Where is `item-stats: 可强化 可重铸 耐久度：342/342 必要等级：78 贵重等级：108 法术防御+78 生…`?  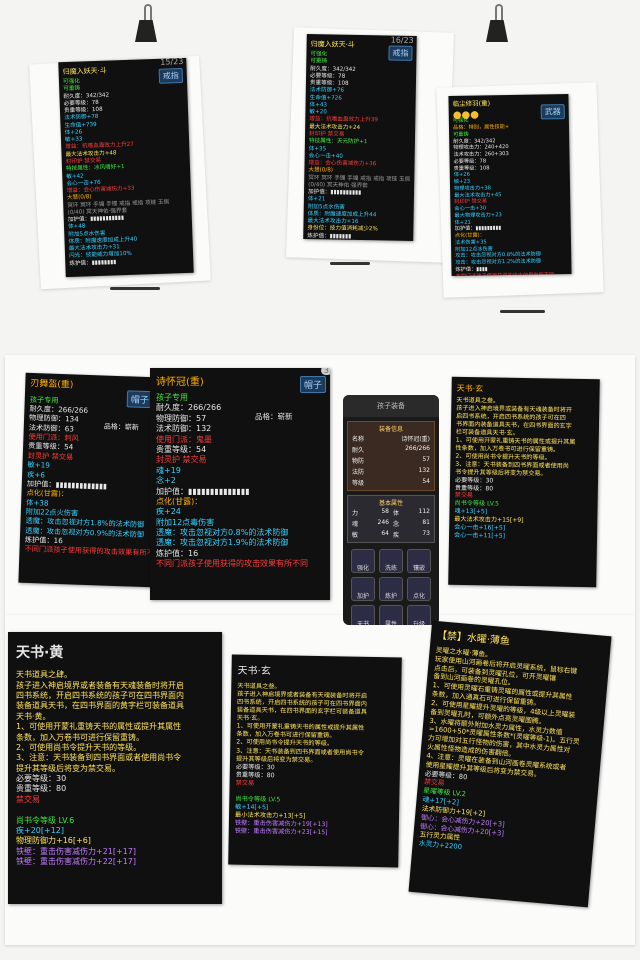
item-stats: 可强化 可重铸 耐久度：342/342 必要等级：78 贵重等级：108 法术防御+78 生… is located at coordinates (126, 171).